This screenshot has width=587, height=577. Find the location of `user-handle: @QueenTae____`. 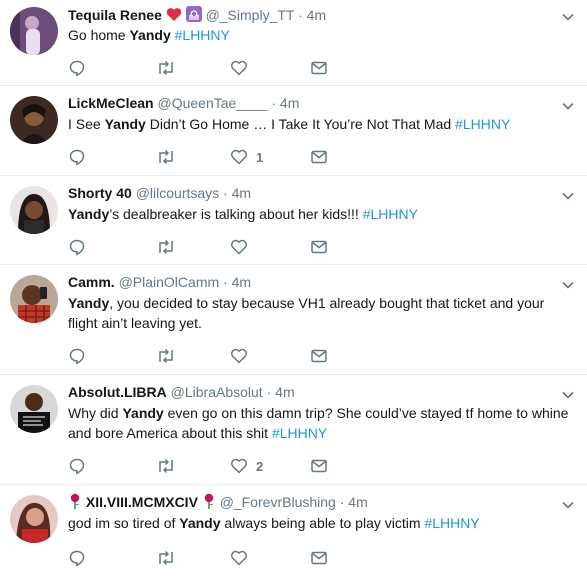

user-handle: @QueenTae____ is located at coordinates (212, 103).